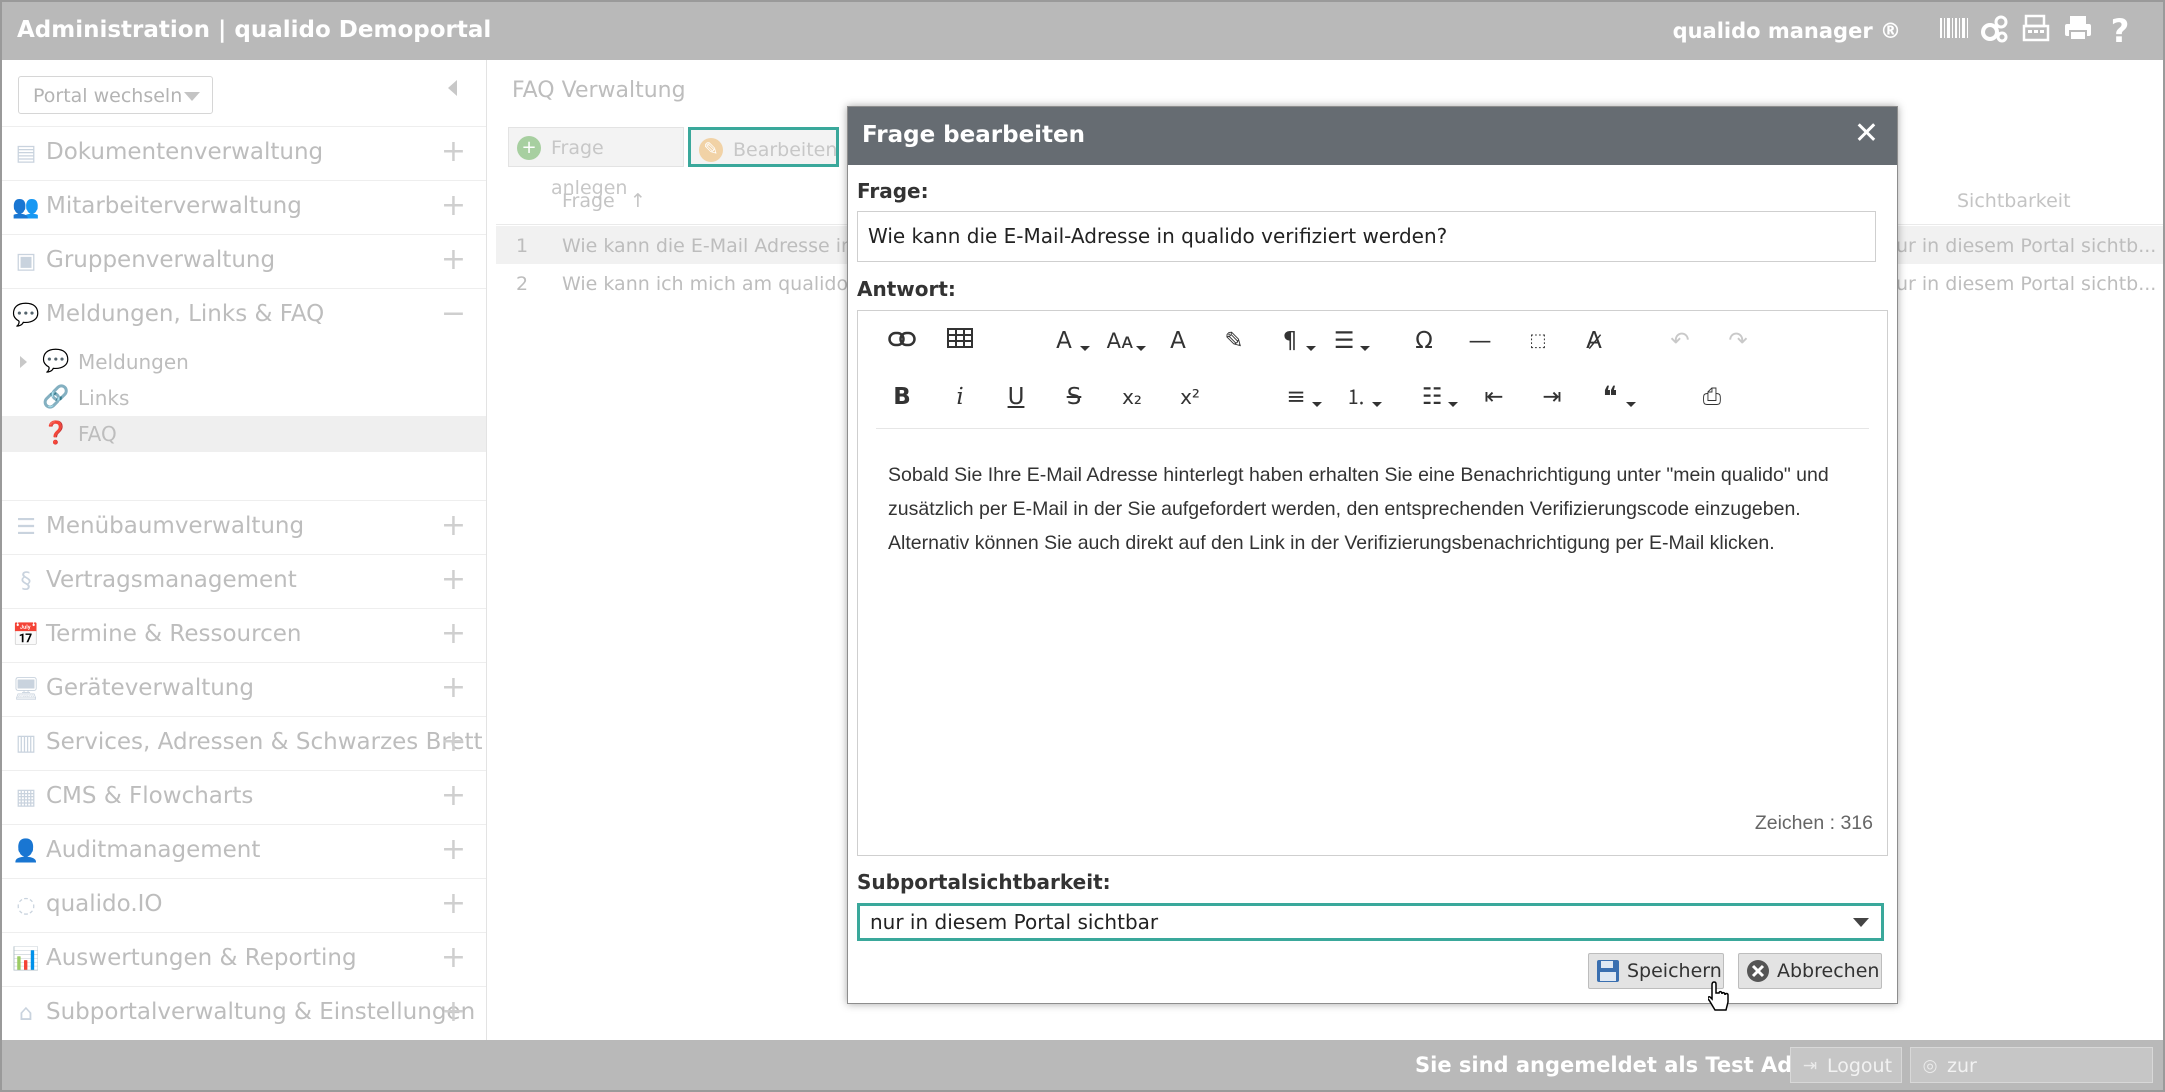 Image resolution: width=2165 pixels, height=1092 pixels. Describe the element at coordinates (1712, 397) in the screenshot. I see `print-icon: ⎙` at that location.